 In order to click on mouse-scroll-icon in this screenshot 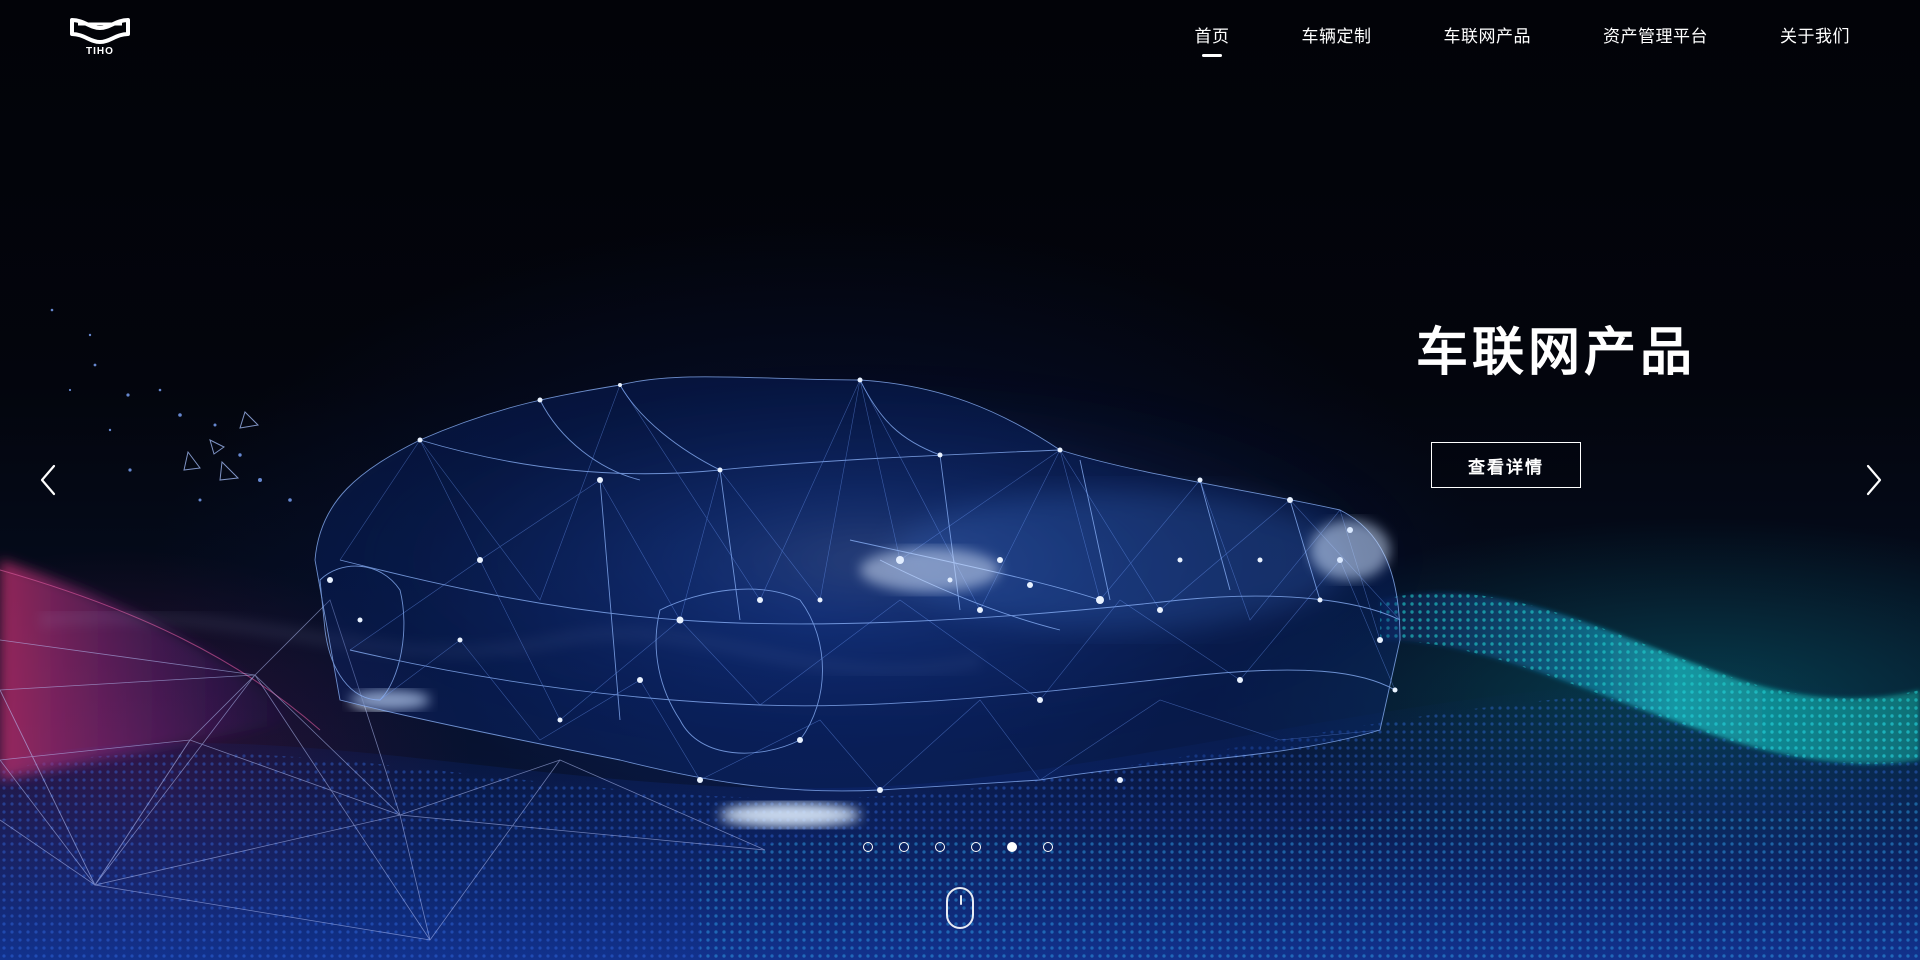, I will do `click(960, 908)`.